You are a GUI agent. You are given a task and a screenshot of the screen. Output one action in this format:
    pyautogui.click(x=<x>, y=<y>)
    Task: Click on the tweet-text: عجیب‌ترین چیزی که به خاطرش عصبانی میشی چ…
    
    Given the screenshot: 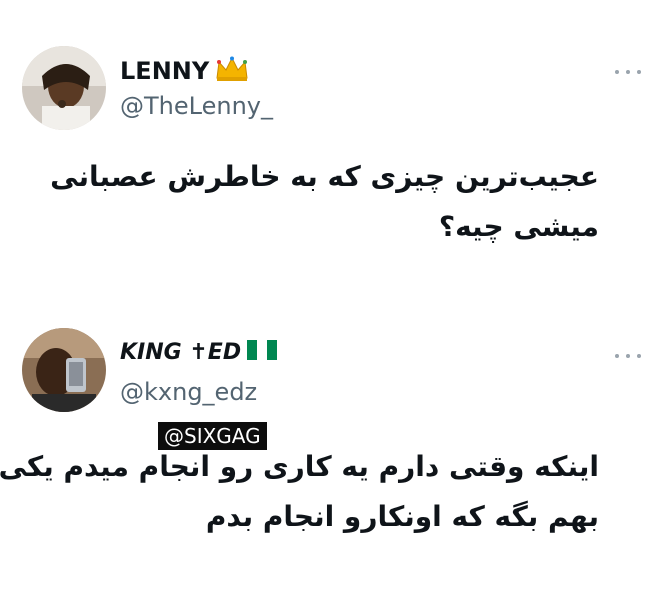 What is the action you would take?
    pyautogui.click(x=324, y=202)
    